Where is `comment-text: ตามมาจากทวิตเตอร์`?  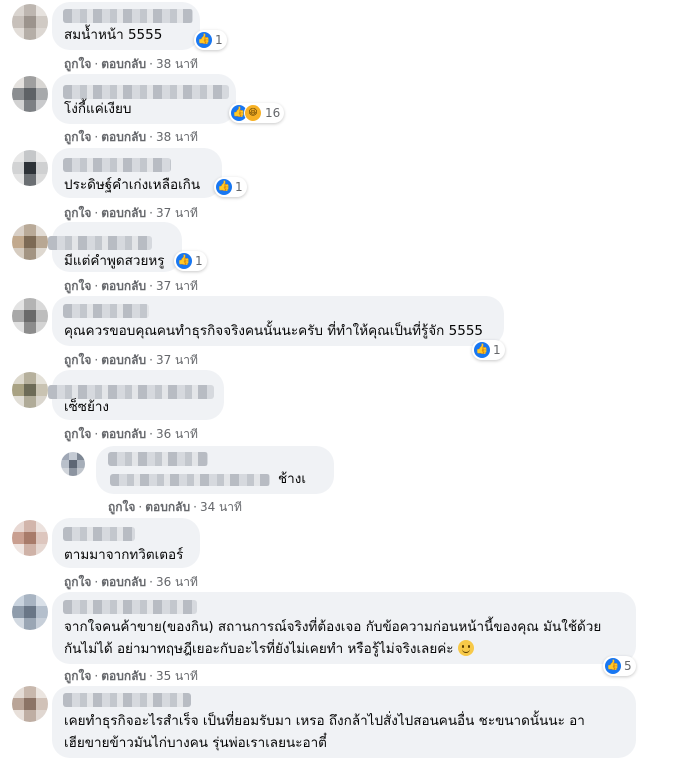
comment-text: ตามมาจากทวิตเตอร์ is located at coordinates (124, 555).